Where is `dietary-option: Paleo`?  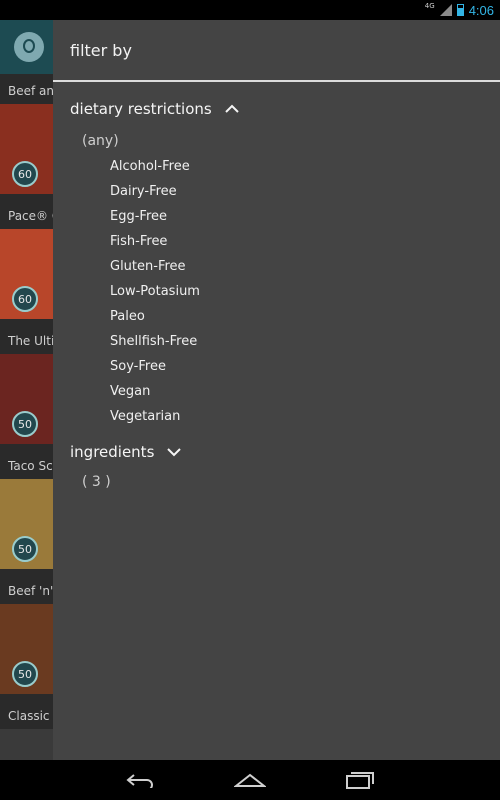 dietary-option: Paleo is located at coordinates (305, 316).